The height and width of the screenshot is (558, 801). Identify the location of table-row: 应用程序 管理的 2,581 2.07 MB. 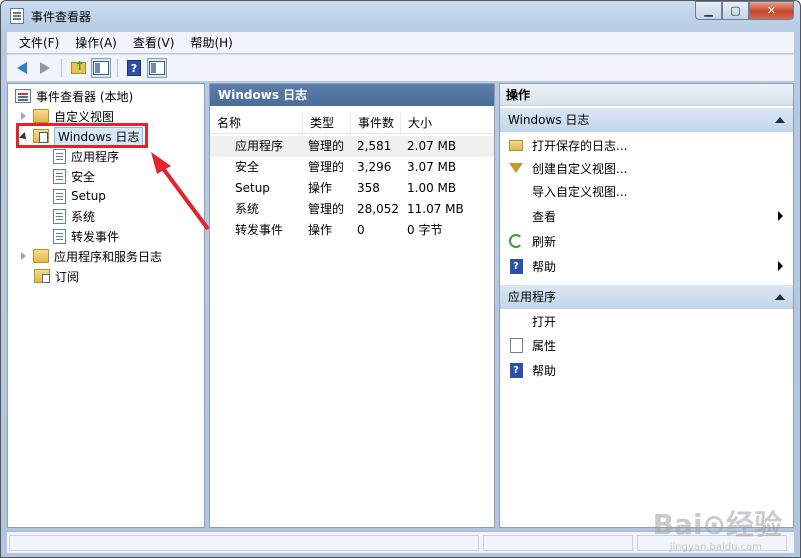
(352, 146).